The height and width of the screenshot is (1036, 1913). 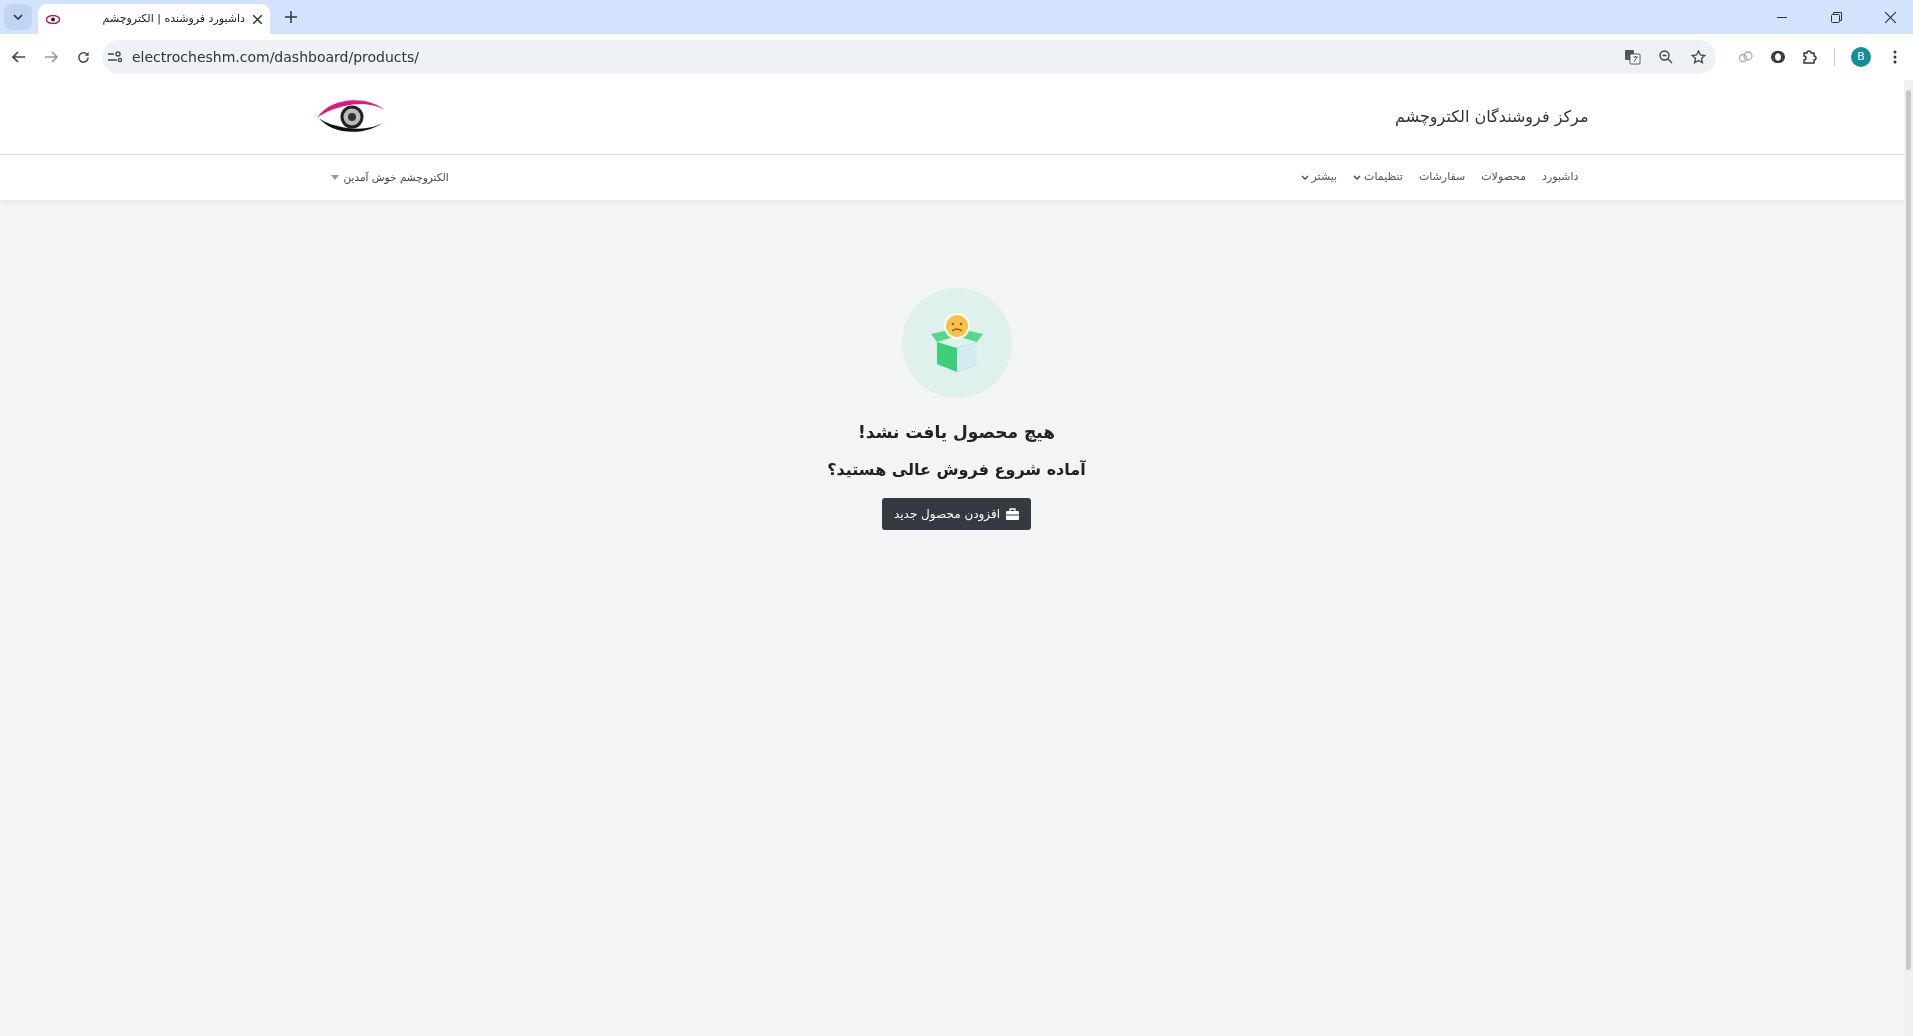 What do you see at coordinates (1492, 117) in the screenshot?
I see `site-title: مرکز فروشندگان الکتروچشم` at bounding box center [1492, 117].